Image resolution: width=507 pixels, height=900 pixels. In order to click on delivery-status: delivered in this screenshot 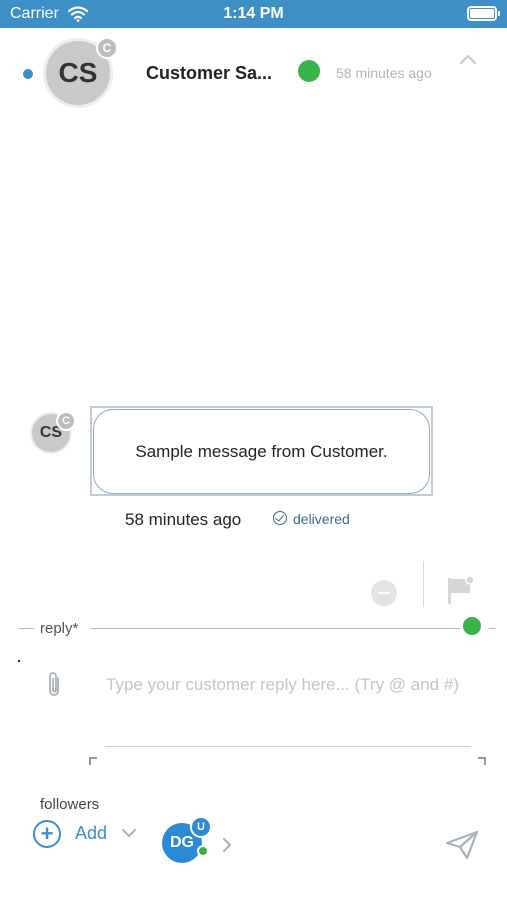, I will do `click(321, 519)`.